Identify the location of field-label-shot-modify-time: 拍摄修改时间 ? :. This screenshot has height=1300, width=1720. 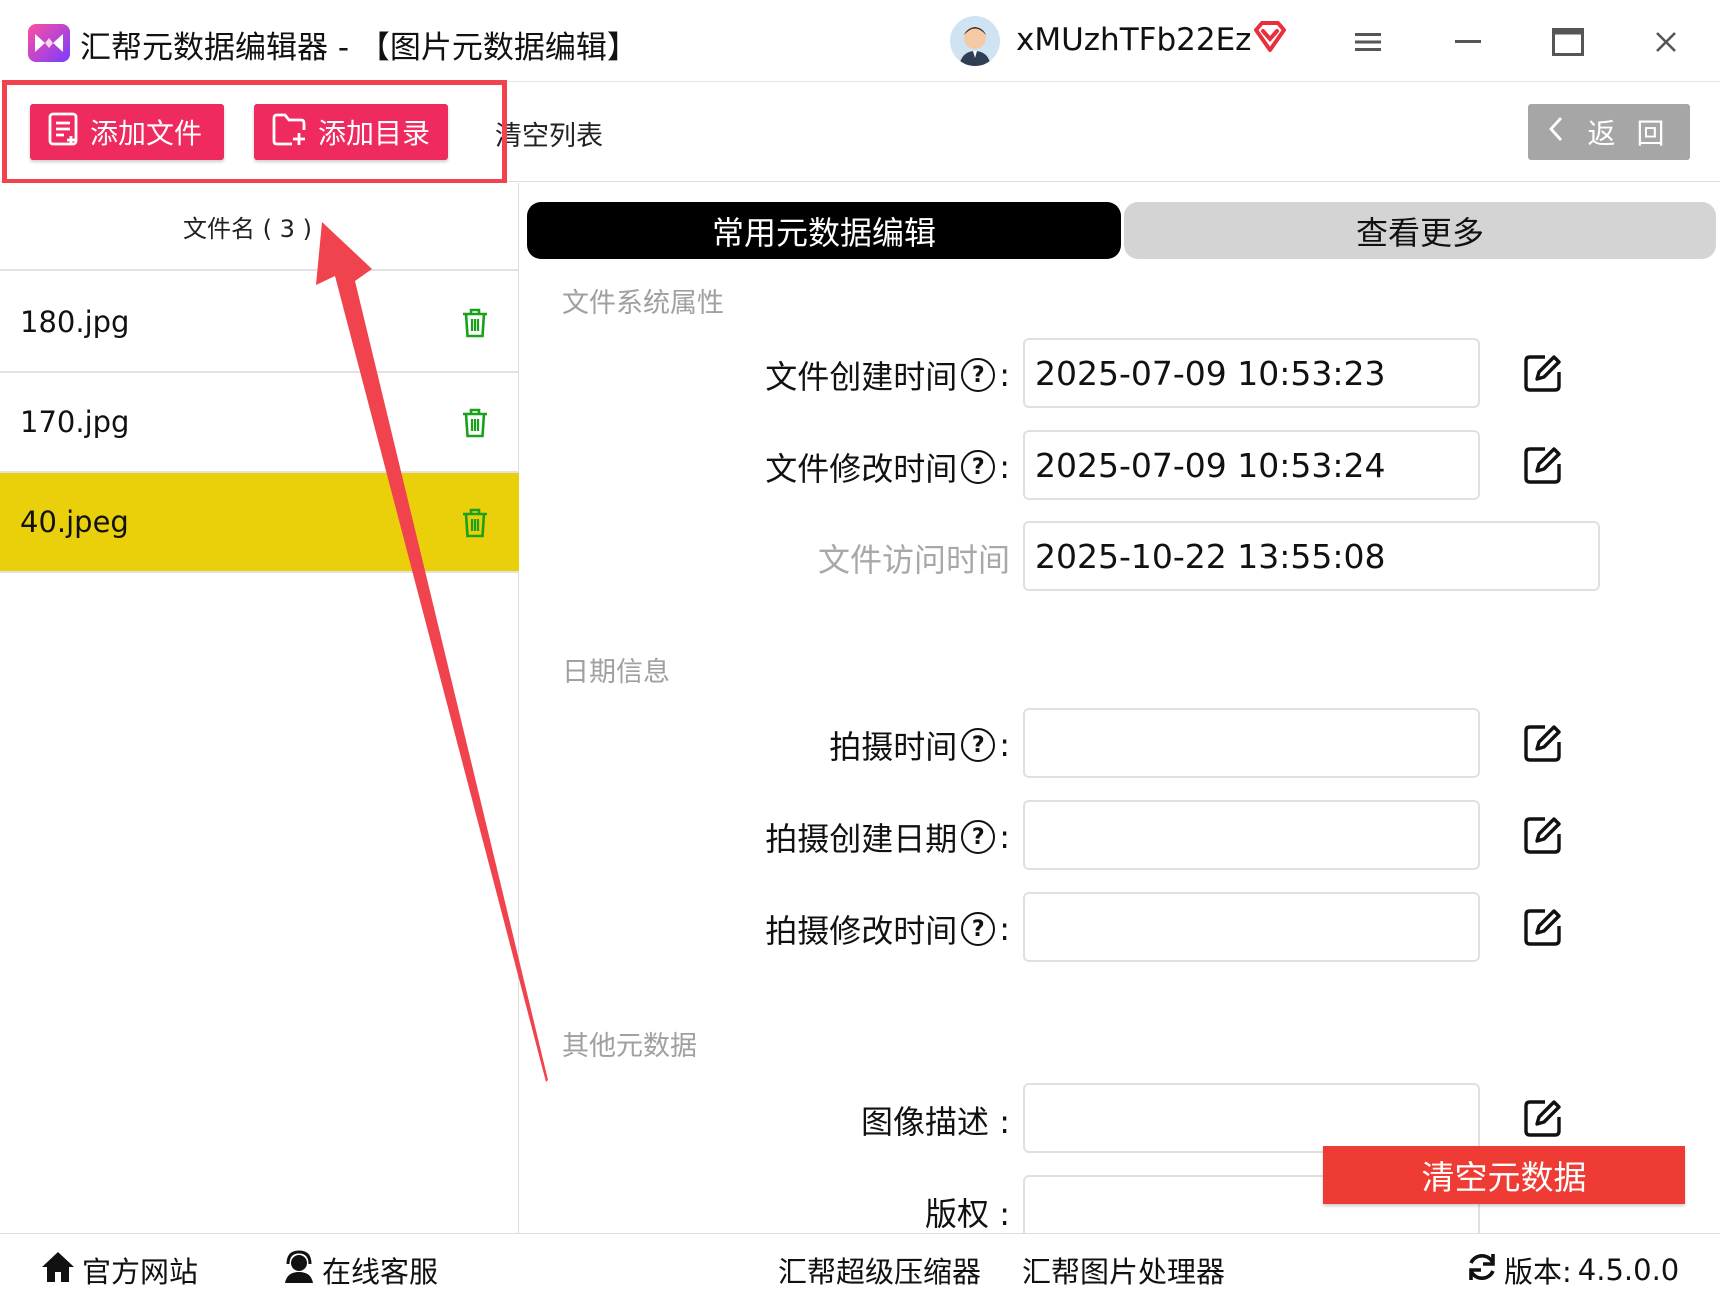
(887, 930).